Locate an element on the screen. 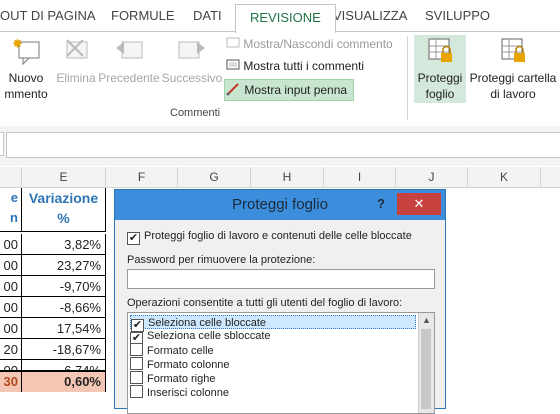  cell-e-row: 17,54% is located at coordinates (64, 328).